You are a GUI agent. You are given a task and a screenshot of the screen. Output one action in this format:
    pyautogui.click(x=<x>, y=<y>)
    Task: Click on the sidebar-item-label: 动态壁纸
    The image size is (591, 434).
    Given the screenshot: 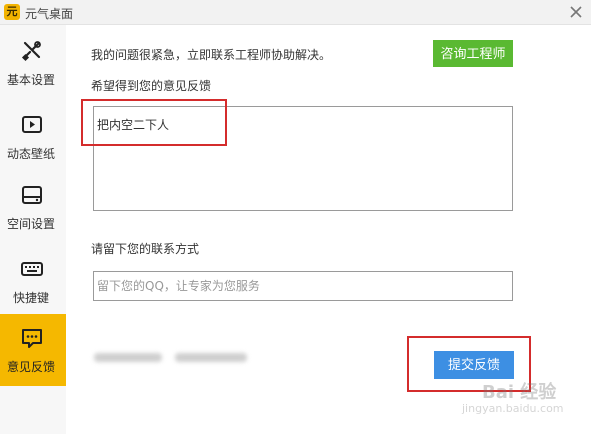 What is the action you would take?
    pyautogui.click(x=30, y=154)
    